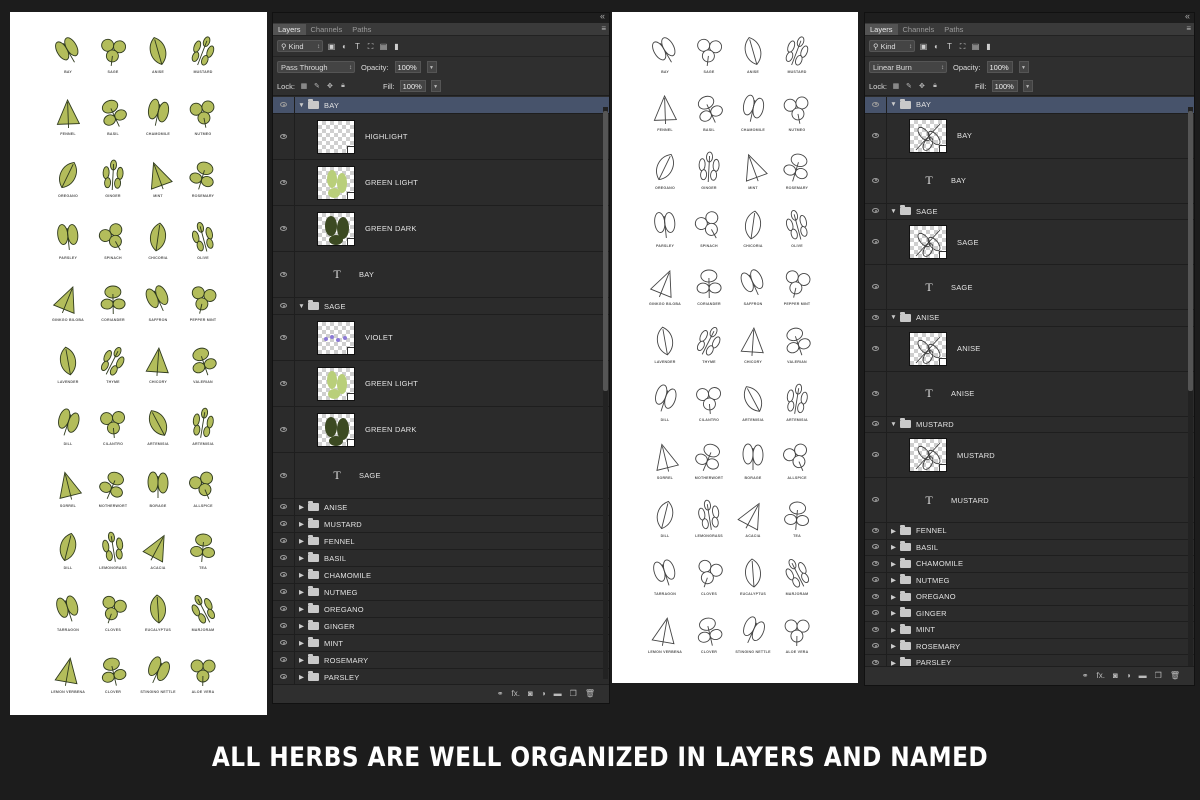 The height and width of the screenshot is (800, 1200). Describe the element at coordinates (1029, 318) in the screenshot. I see `layer-row-group: ▼ ANISE` at that location.